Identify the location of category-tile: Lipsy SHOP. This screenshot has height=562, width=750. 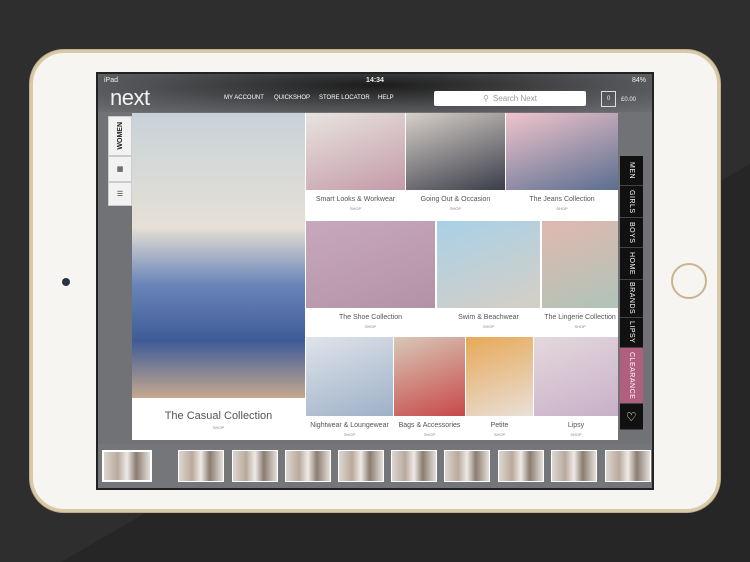
(576, 388).